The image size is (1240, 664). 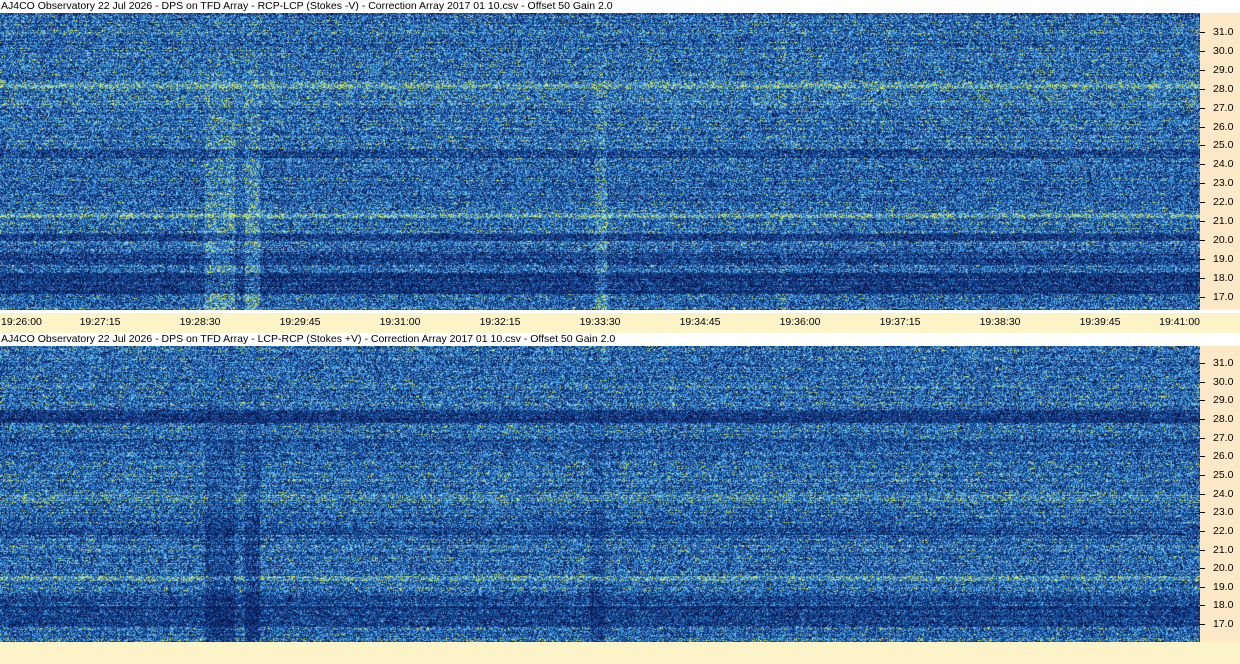 What do you see at coordinates (200, 322) in the screenshot?
I see `x-tick-label: 19:28:30` at bounding box center [200, 322].